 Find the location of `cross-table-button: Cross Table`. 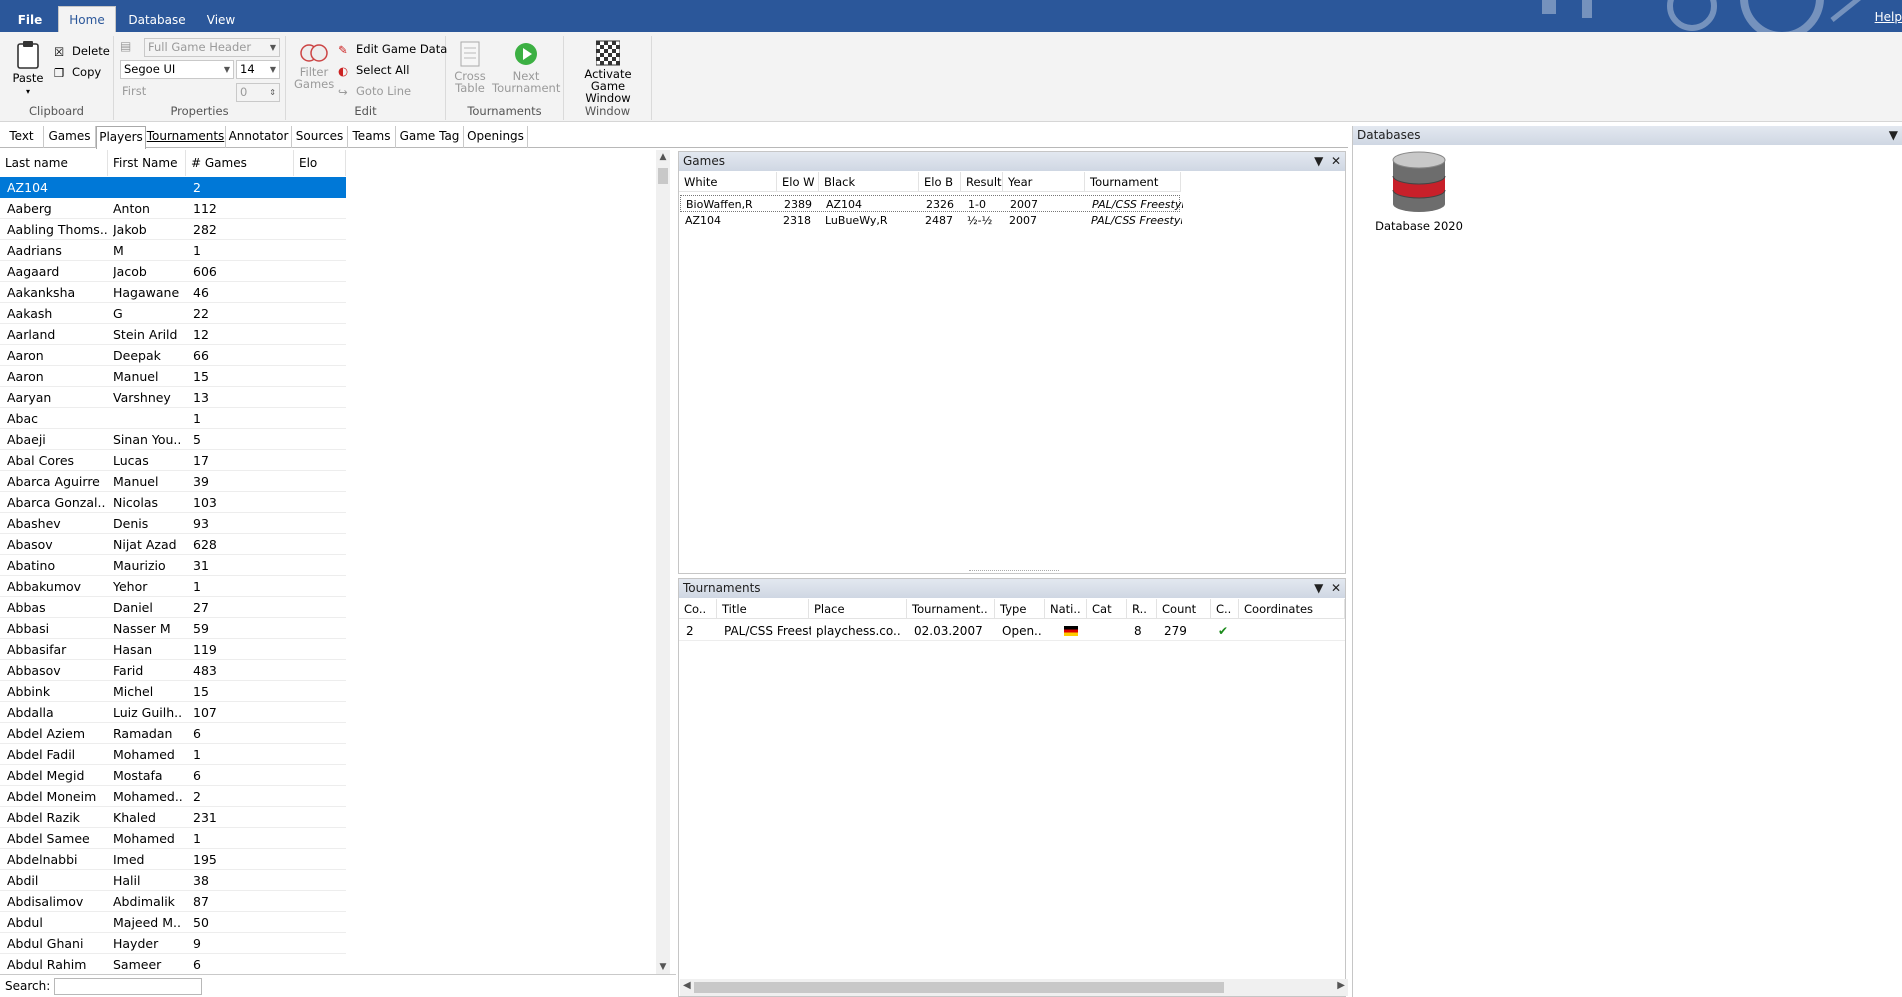

cross-table-button: Cross Table is located at coordinates (470, 67).